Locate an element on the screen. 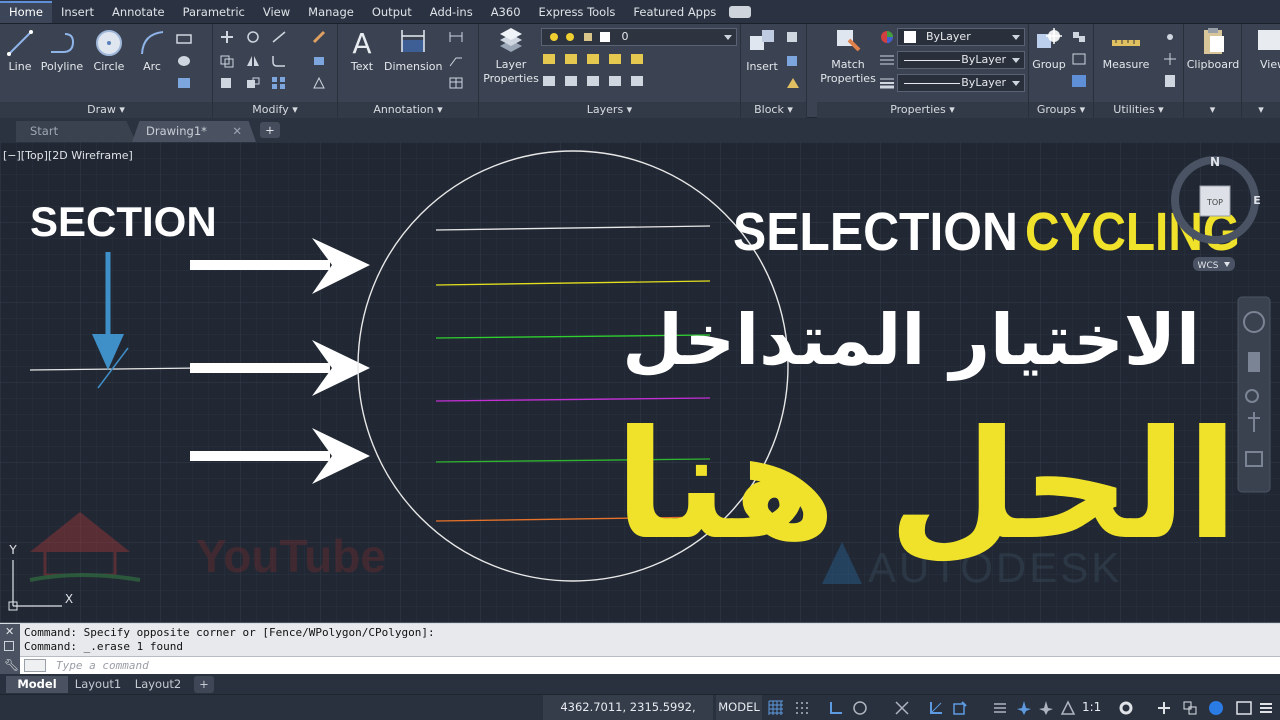 Image resolution: width=1280 pixels, height=720 pixels. object-snap-icon is located at coordinates (960, 708).